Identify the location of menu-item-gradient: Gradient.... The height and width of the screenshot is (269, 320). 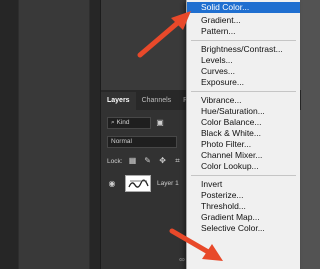
(243, 20).